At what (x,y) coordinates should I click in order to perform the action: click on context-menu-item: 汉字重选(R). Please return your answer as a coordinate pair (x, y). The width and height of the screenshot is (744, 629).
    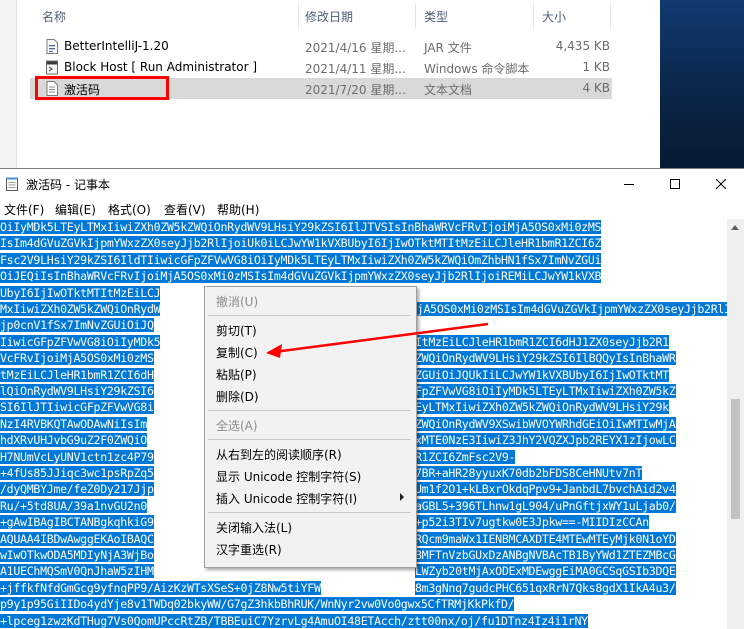
    Looking at the image, I should click on (310, 549).